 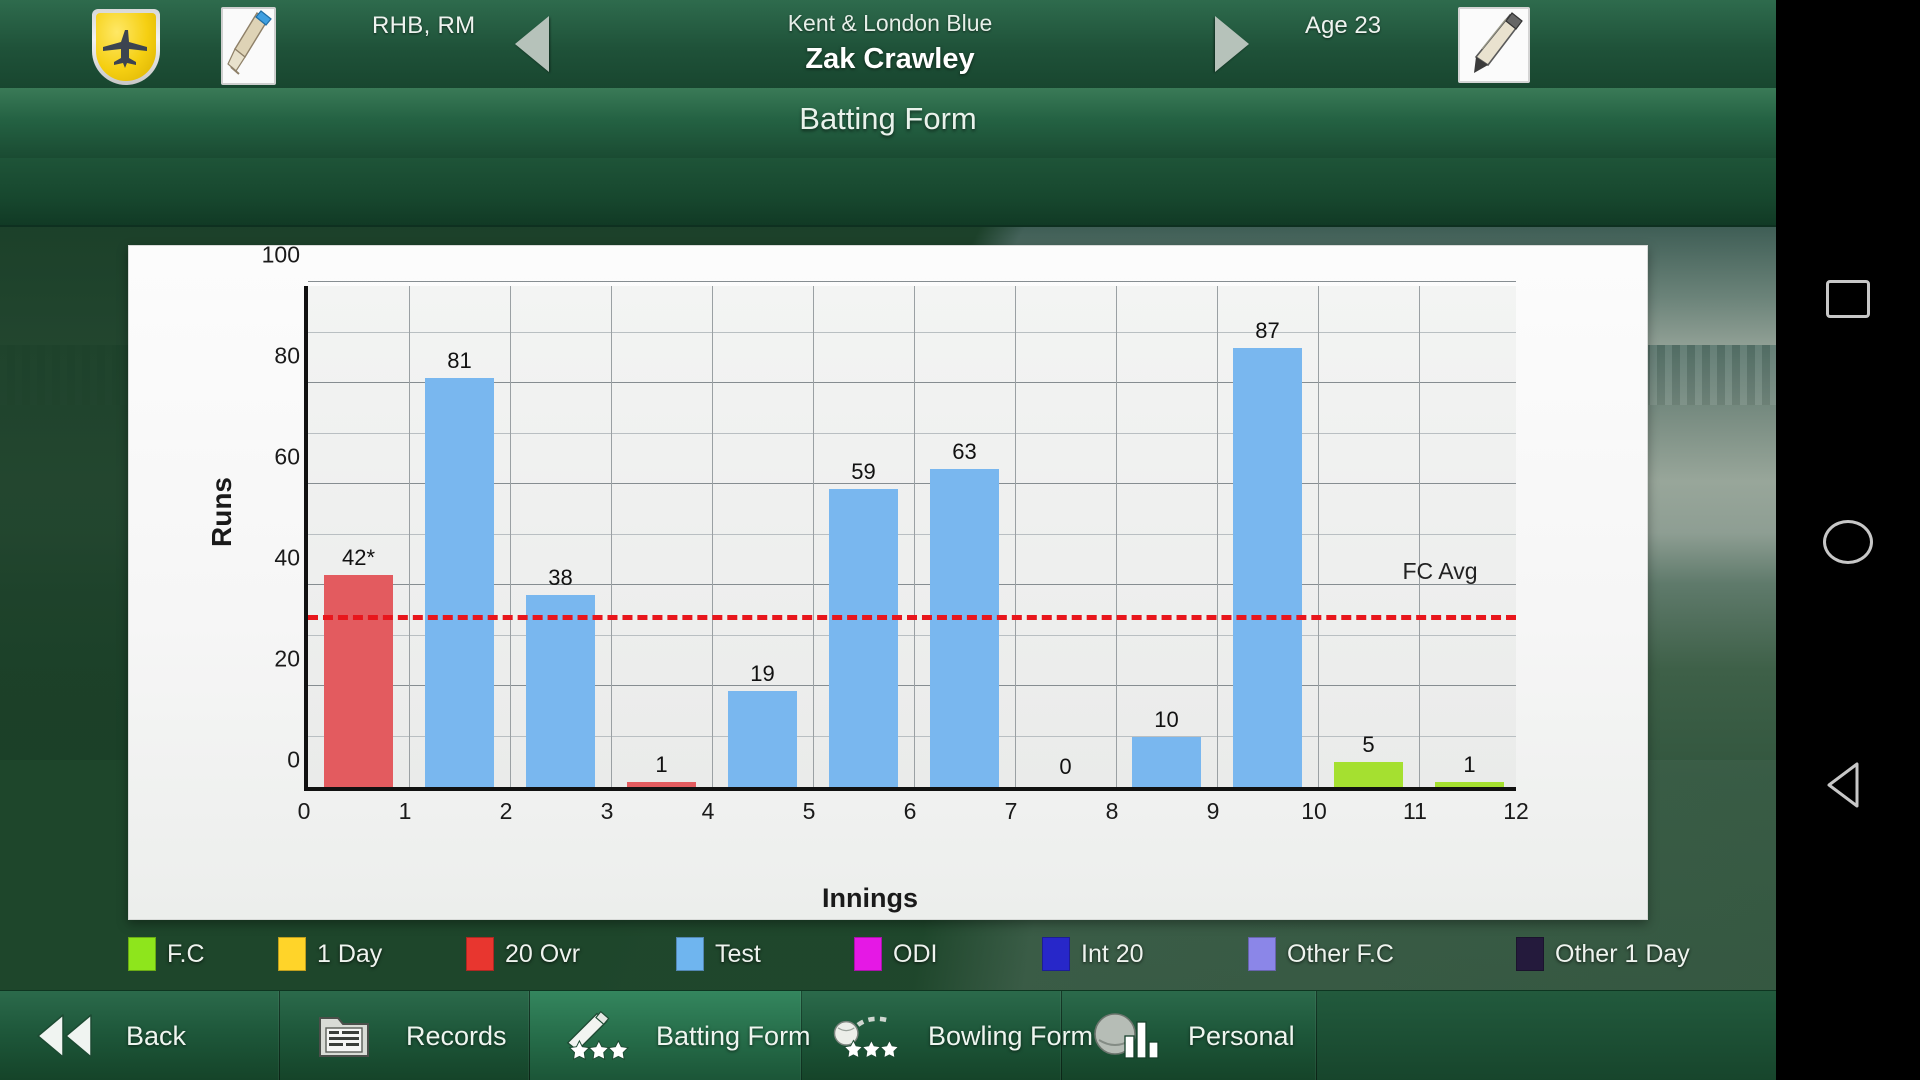 What do you see at coordinates (1340, 953) in the screenshot?
I see `legend-label: Other F.C` at bounding box center [1340, 953].